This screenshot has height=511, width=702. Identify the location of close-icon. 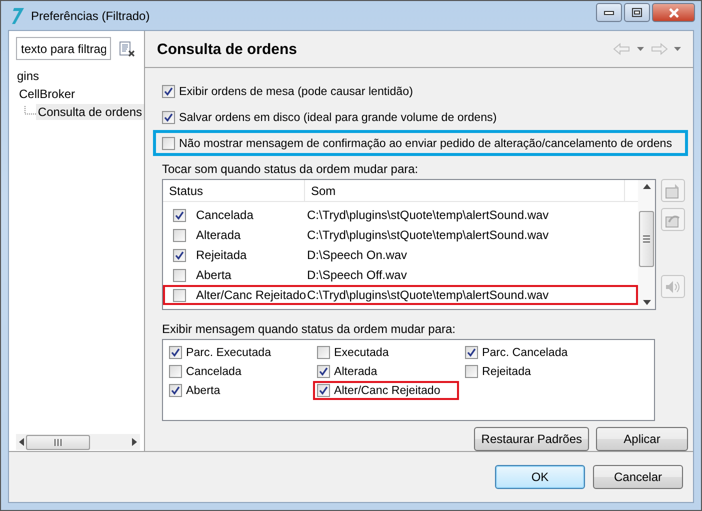
(674, 13).